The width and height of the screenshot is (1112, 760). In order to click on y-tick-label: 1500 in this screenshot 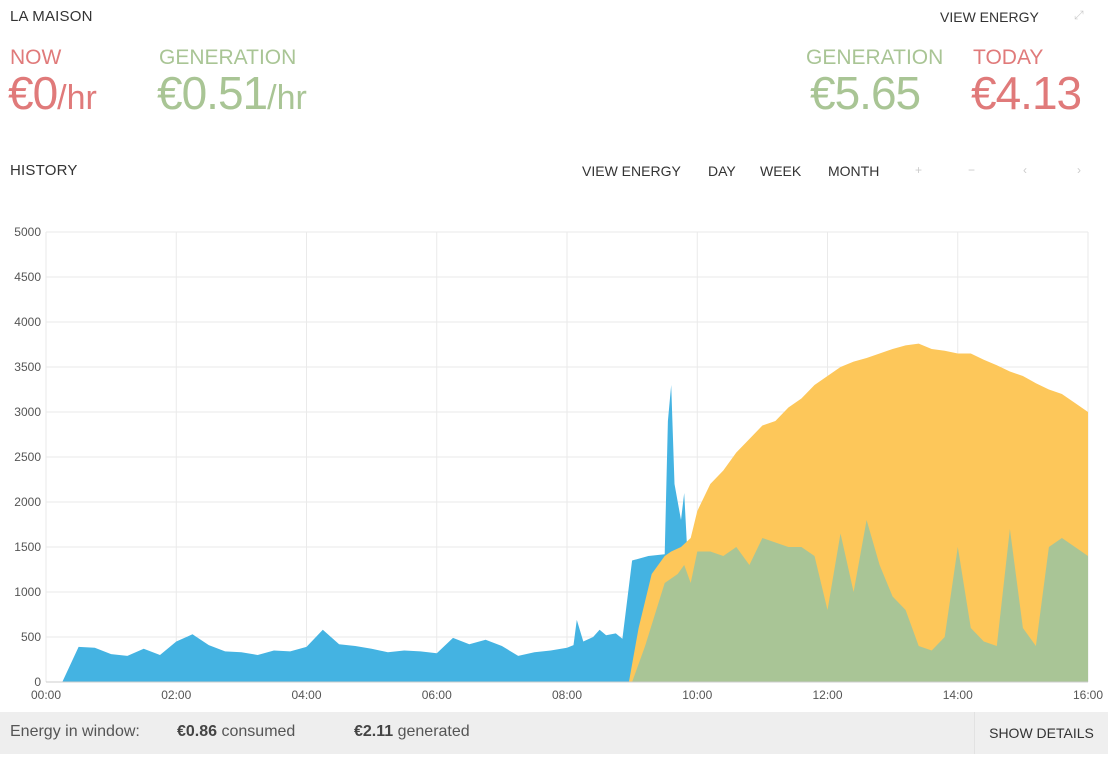, I will do `click(27, 547)`.